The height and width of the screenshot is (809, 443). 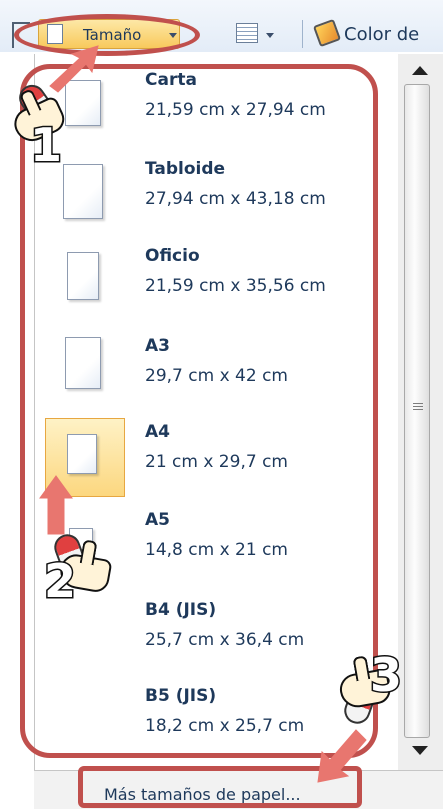 I want to click on arrow-step1, so click(x=74, y=69).